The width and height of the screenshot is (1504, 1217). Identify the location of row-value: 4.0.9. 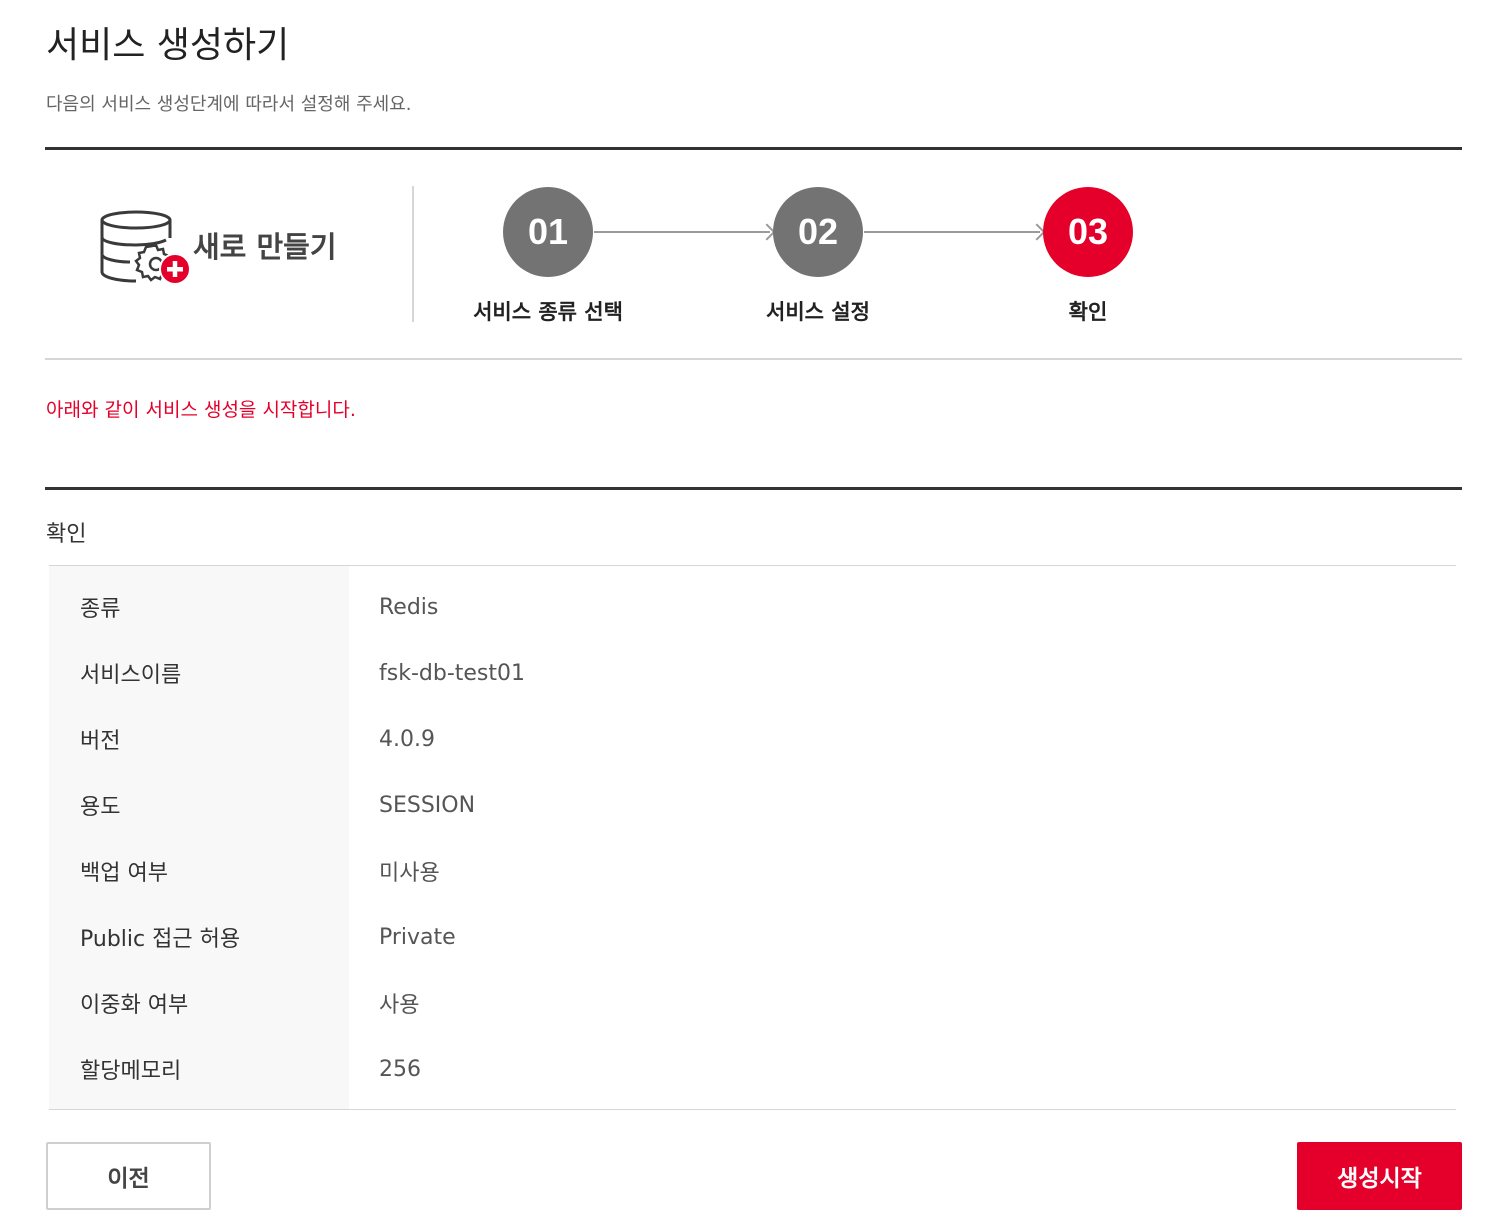
(407, 739).